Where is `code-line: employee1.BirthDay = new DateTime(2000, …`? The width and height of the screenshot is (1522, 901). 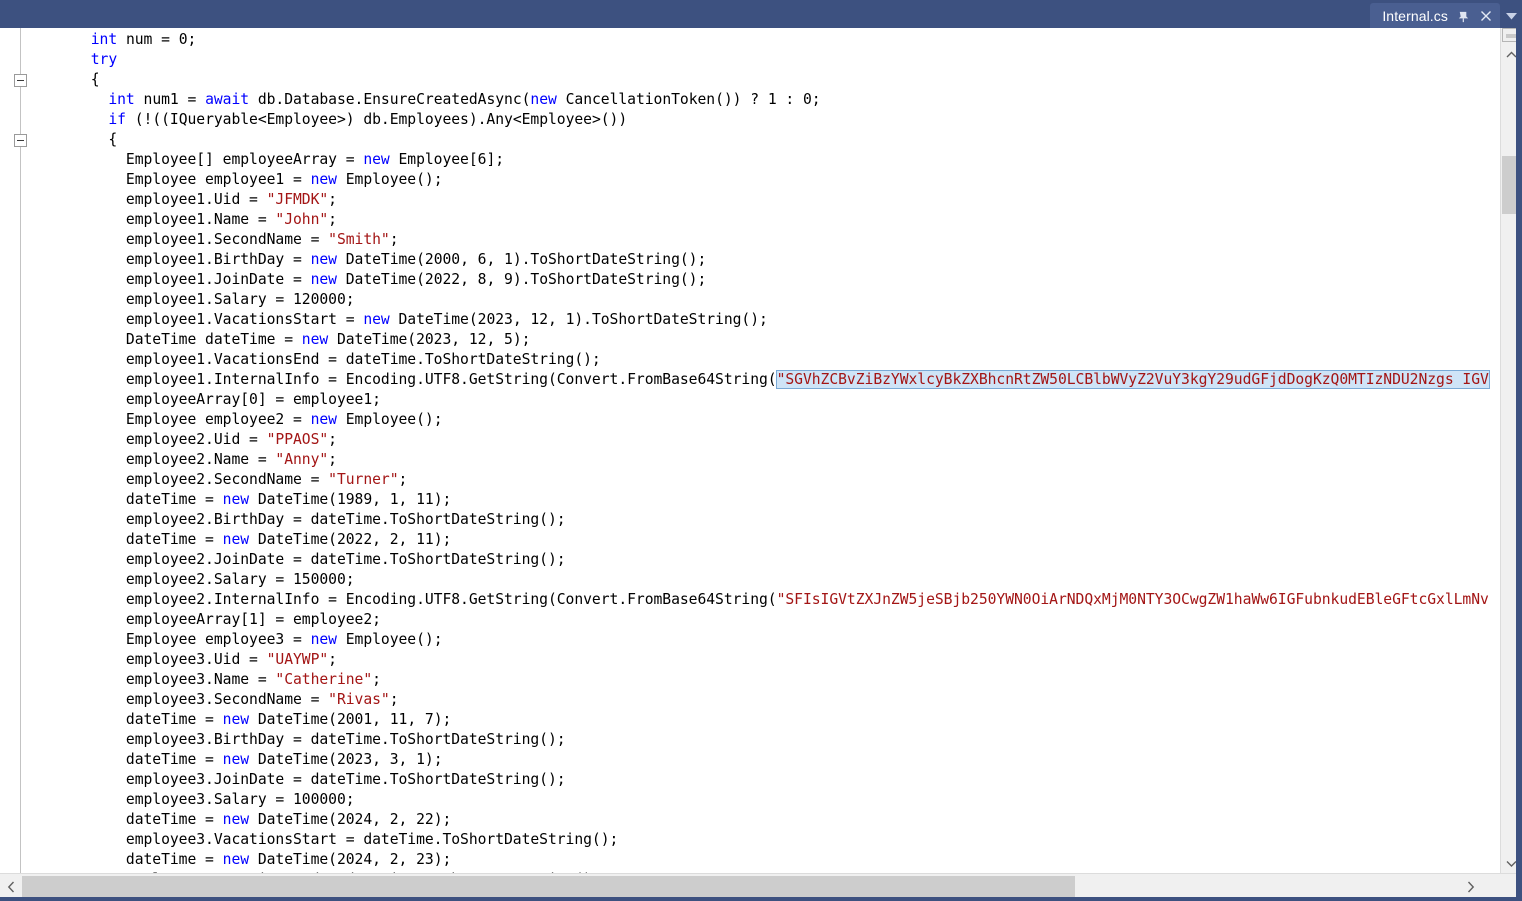 code-line: employee1.BirthDay = new DateTime(2000, … is located at coordinates (763, 260).